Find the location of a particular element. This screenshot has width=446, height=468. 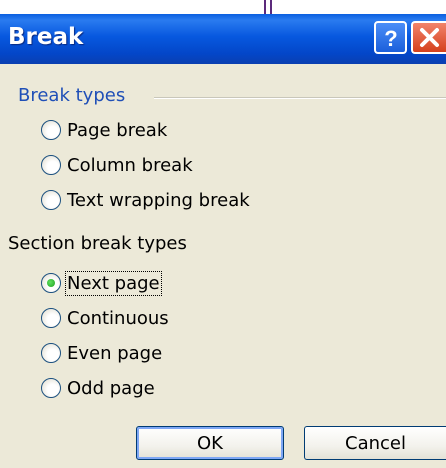

radio-odd-page: Odd page is located at coordinates (98, 388).